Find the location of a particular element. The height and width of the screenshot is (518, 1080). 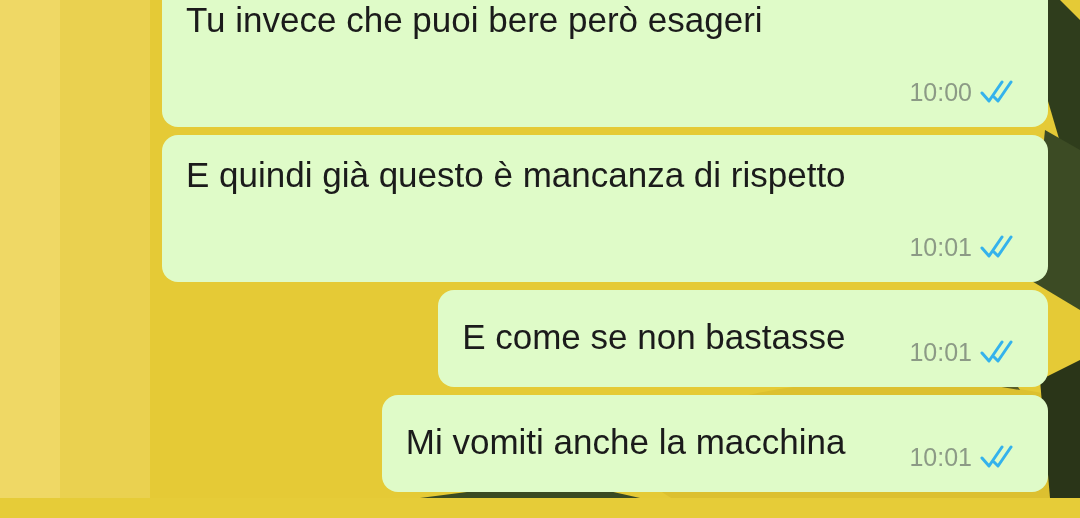

message-text: Mi vomiti anche la macchina is located at coordinates (625, 442).